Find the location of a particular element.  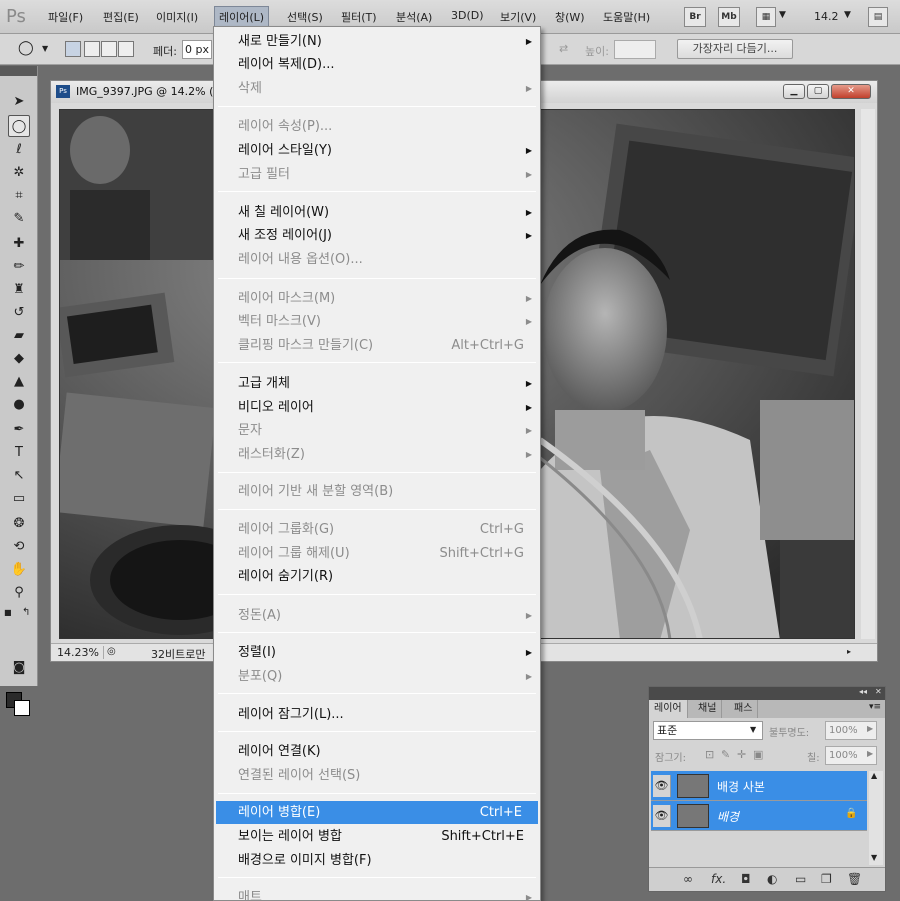

fx-icon: fx. is located at coordinates (718, 879).